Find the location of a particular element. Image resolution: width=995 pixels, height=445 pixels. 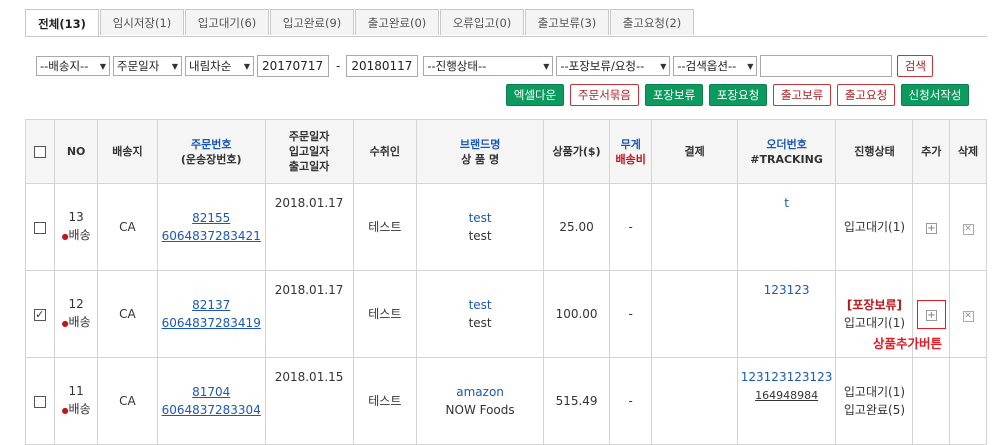

application-button: 신청서작성 is located at coordinates (935, 95).